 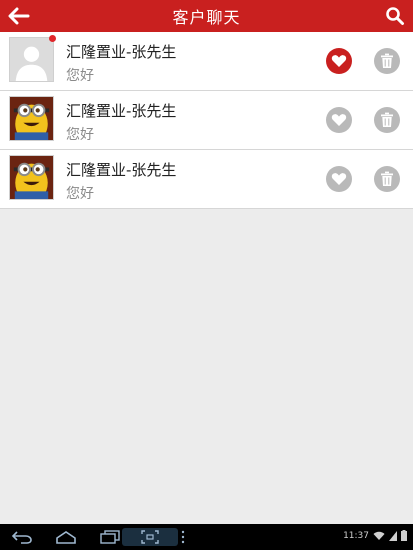 I want to click on system-recent-apps-button, so click(x=110, y=537).